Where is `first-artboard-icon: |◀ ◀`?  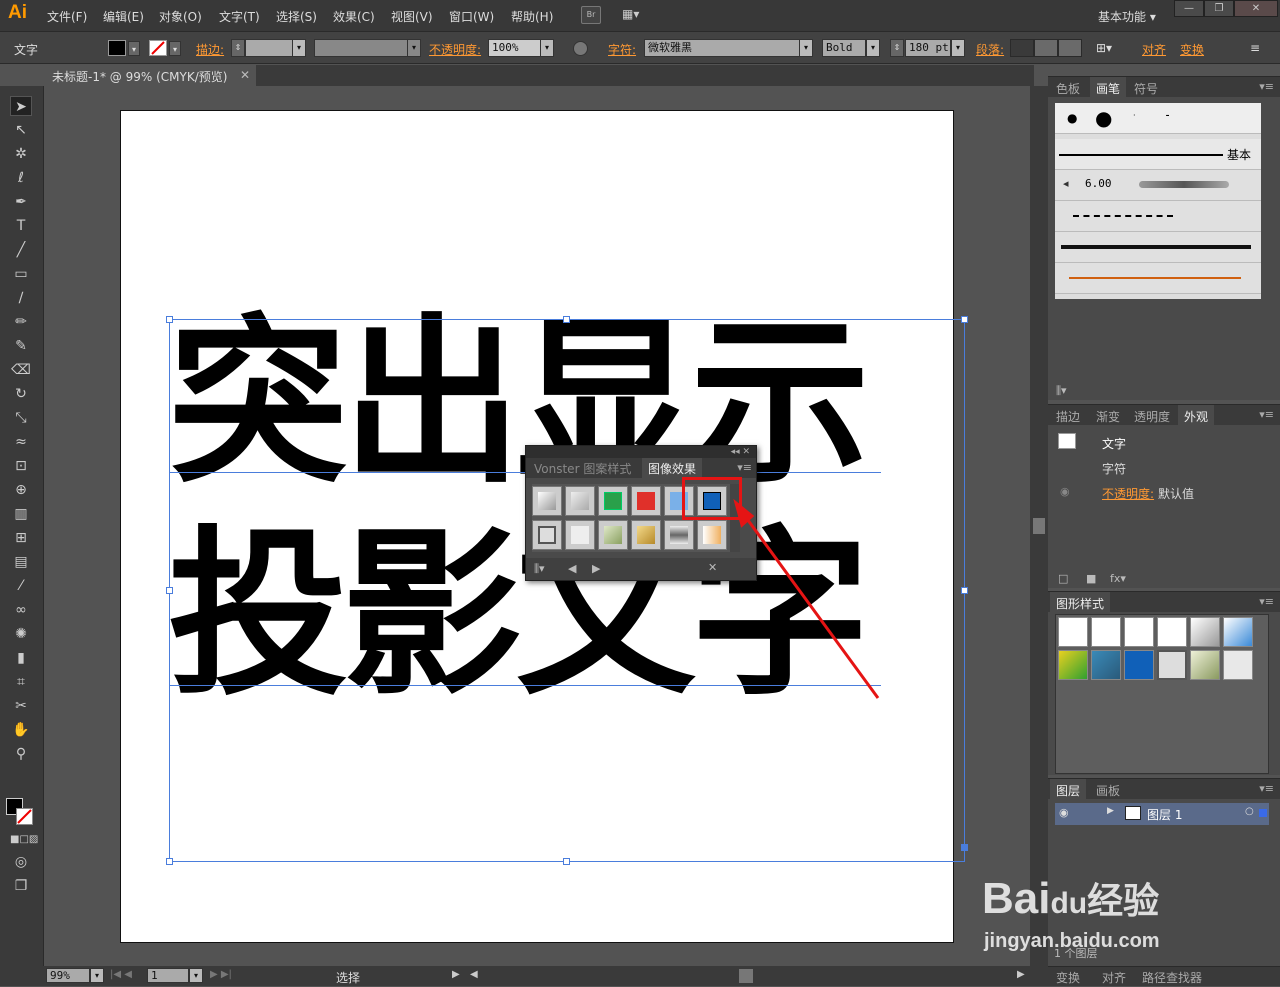
first-artboard-icon: |◀ ◀ is located at coordinates (121, 974).